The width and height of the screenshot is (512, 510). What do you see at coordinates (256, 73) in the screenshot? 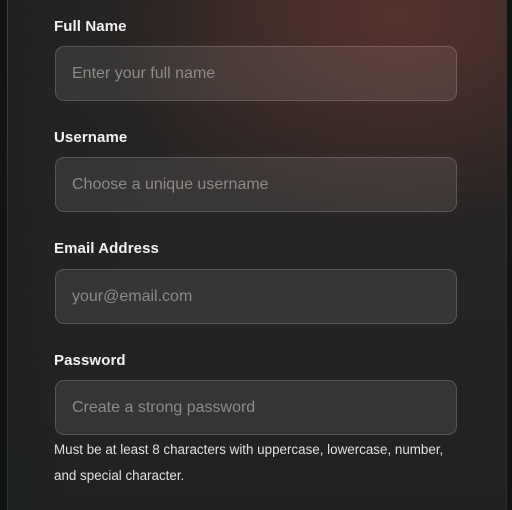
I see `full-name-input` at bounding box center [256, 73].